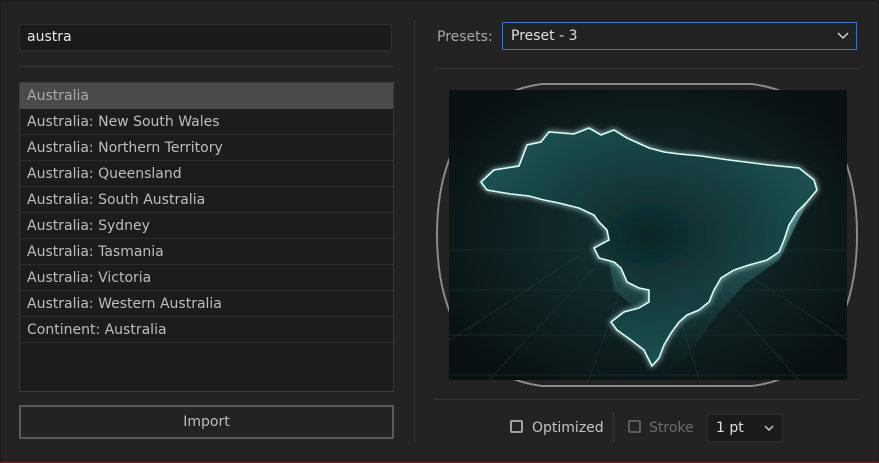 The width and height of the screenshot is (879, 463). Describe the element at coordinates (206, 226) in the screenshot. I see `list-item: Australia: Sydney` at that location.